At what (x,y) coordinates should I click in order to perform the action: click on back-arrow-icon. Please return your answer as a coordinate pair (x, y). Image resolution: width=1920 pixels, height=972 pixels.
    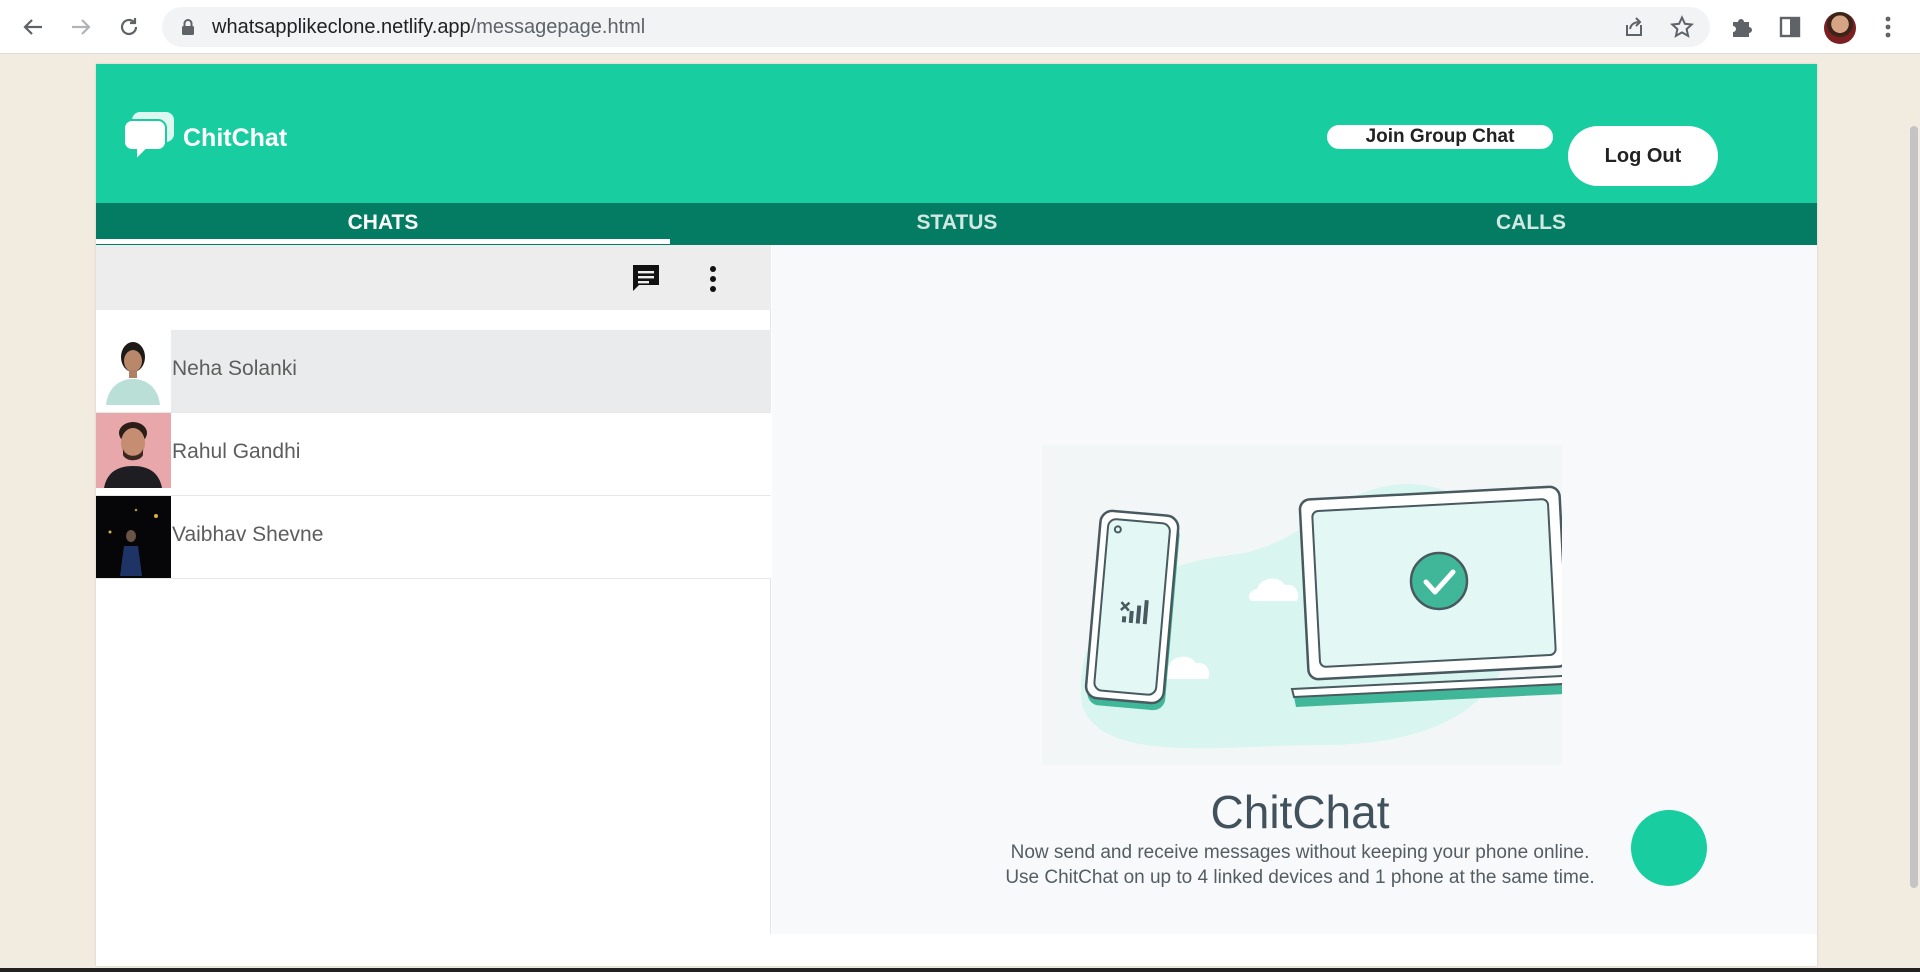
    Looking at the image, I should click on (33, 27).